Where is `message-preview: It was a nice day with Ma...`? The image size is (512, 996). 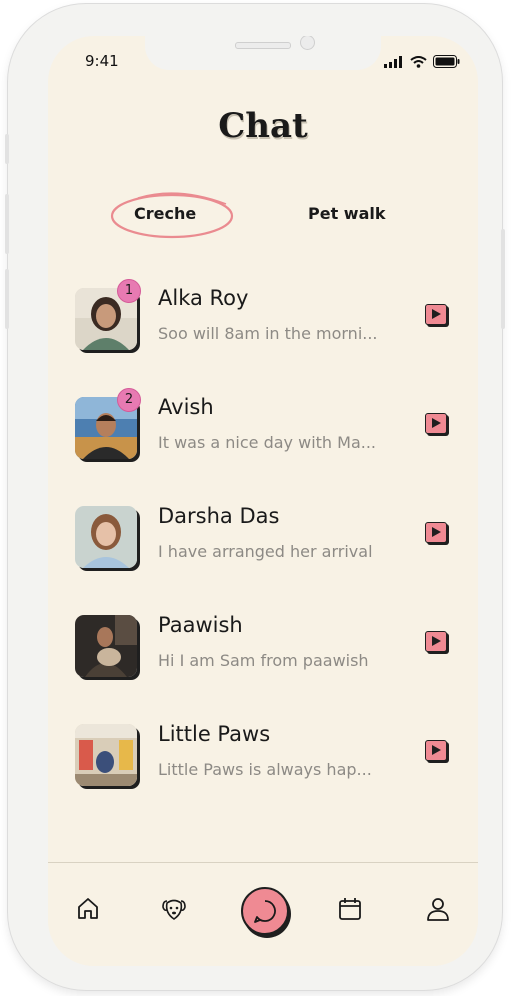 message-preview: It was a nice day with Ma... is located at coordinates (267, 442).